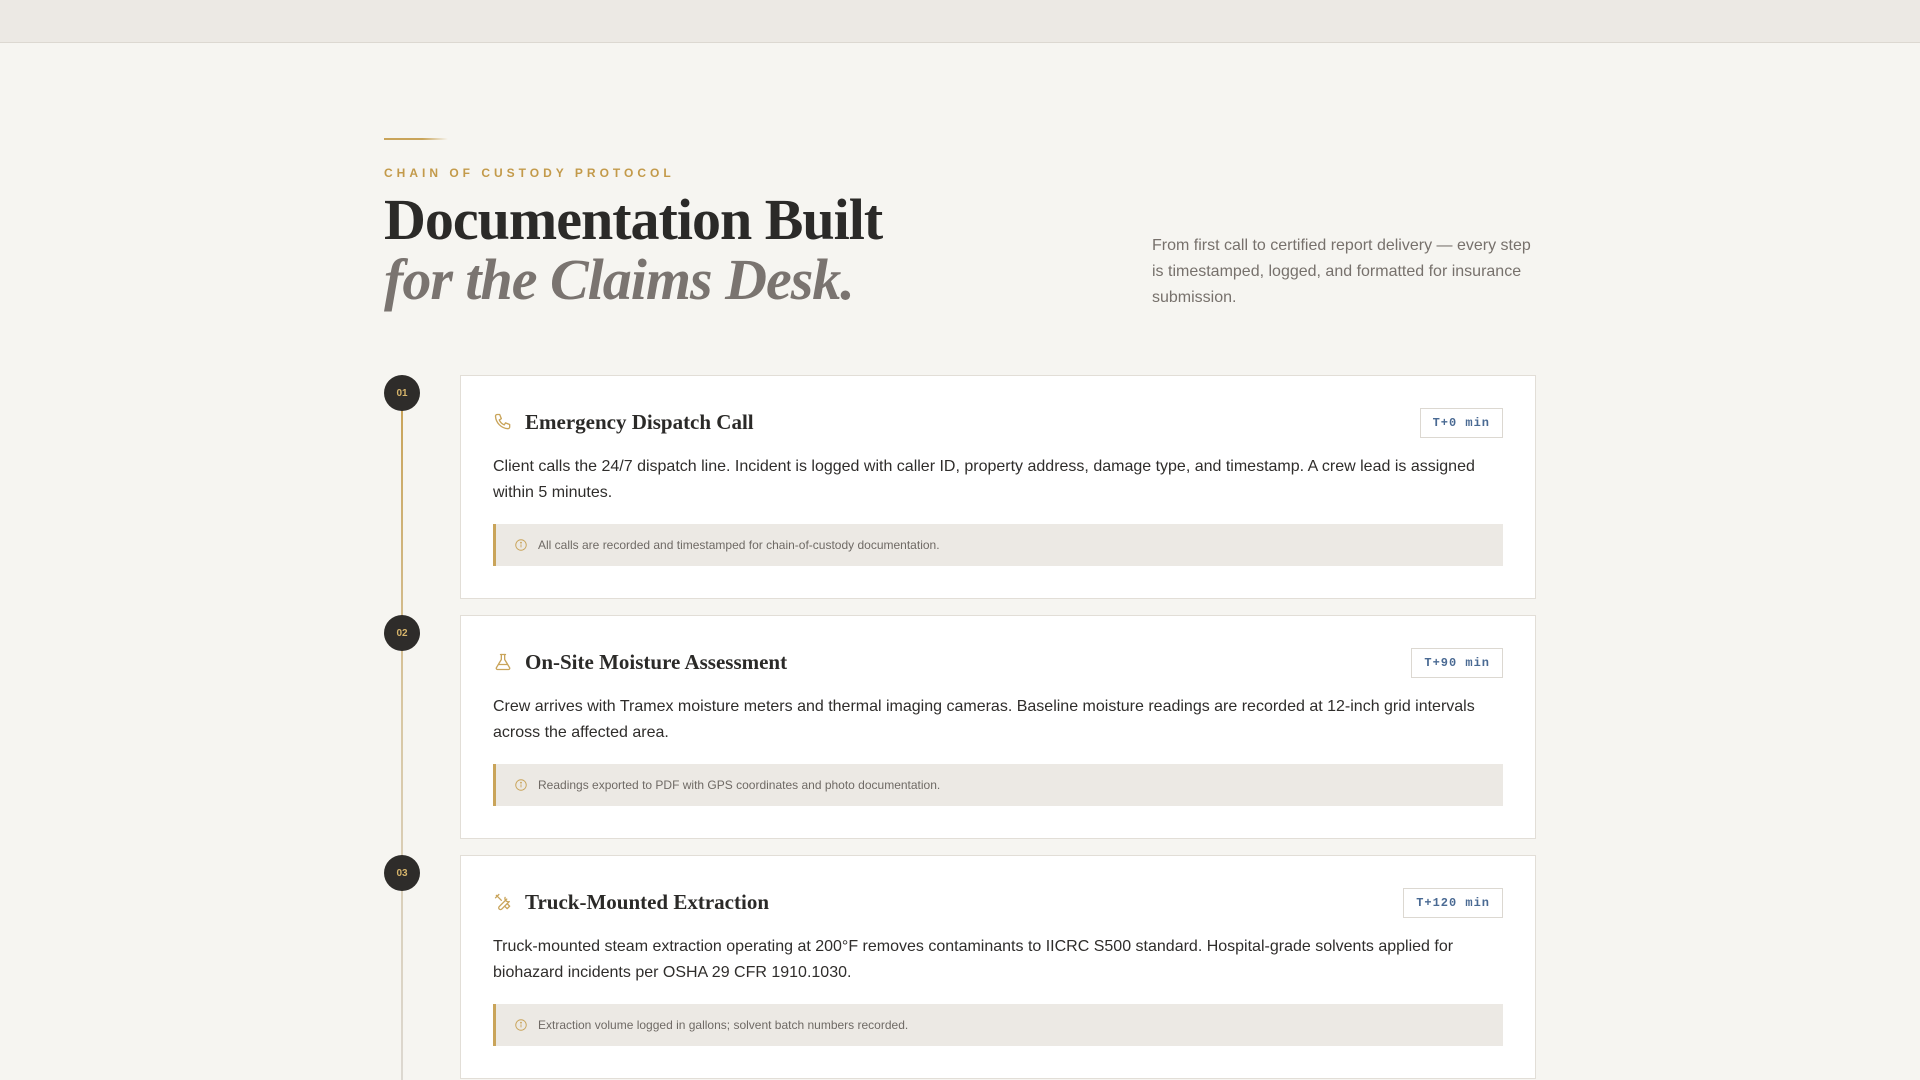 The image size is (1920, 1080). Describe the element at coordinates (1457, 663) in the screenshot. I see `time-tag: T+90 min` at that location.